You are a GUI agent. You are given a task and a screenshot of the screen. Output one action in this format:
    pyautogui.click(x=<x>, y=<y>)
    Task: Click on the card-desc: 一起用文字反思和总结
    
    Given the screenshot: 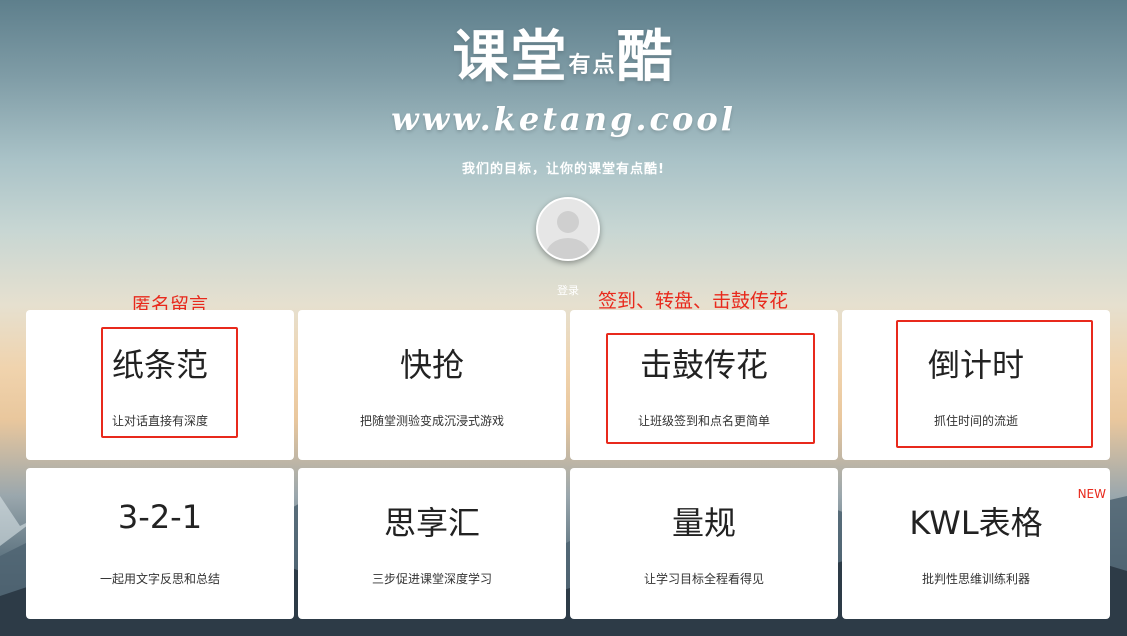 What is the action you would take?
    pyautogui.click(x=159, y=579)
    